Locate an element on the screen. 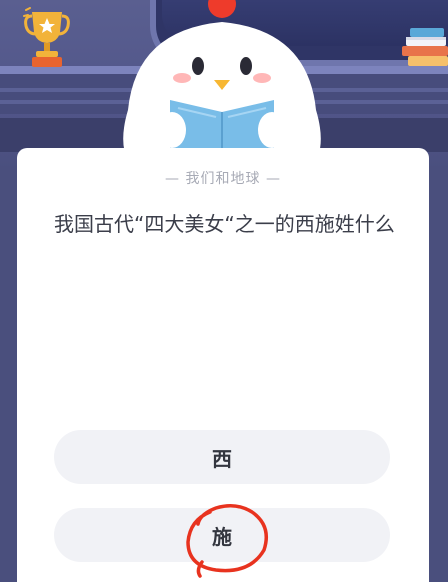 The height and width of the screenshot is (582, 448). trophy-icon is located at coordinates (46, 37).